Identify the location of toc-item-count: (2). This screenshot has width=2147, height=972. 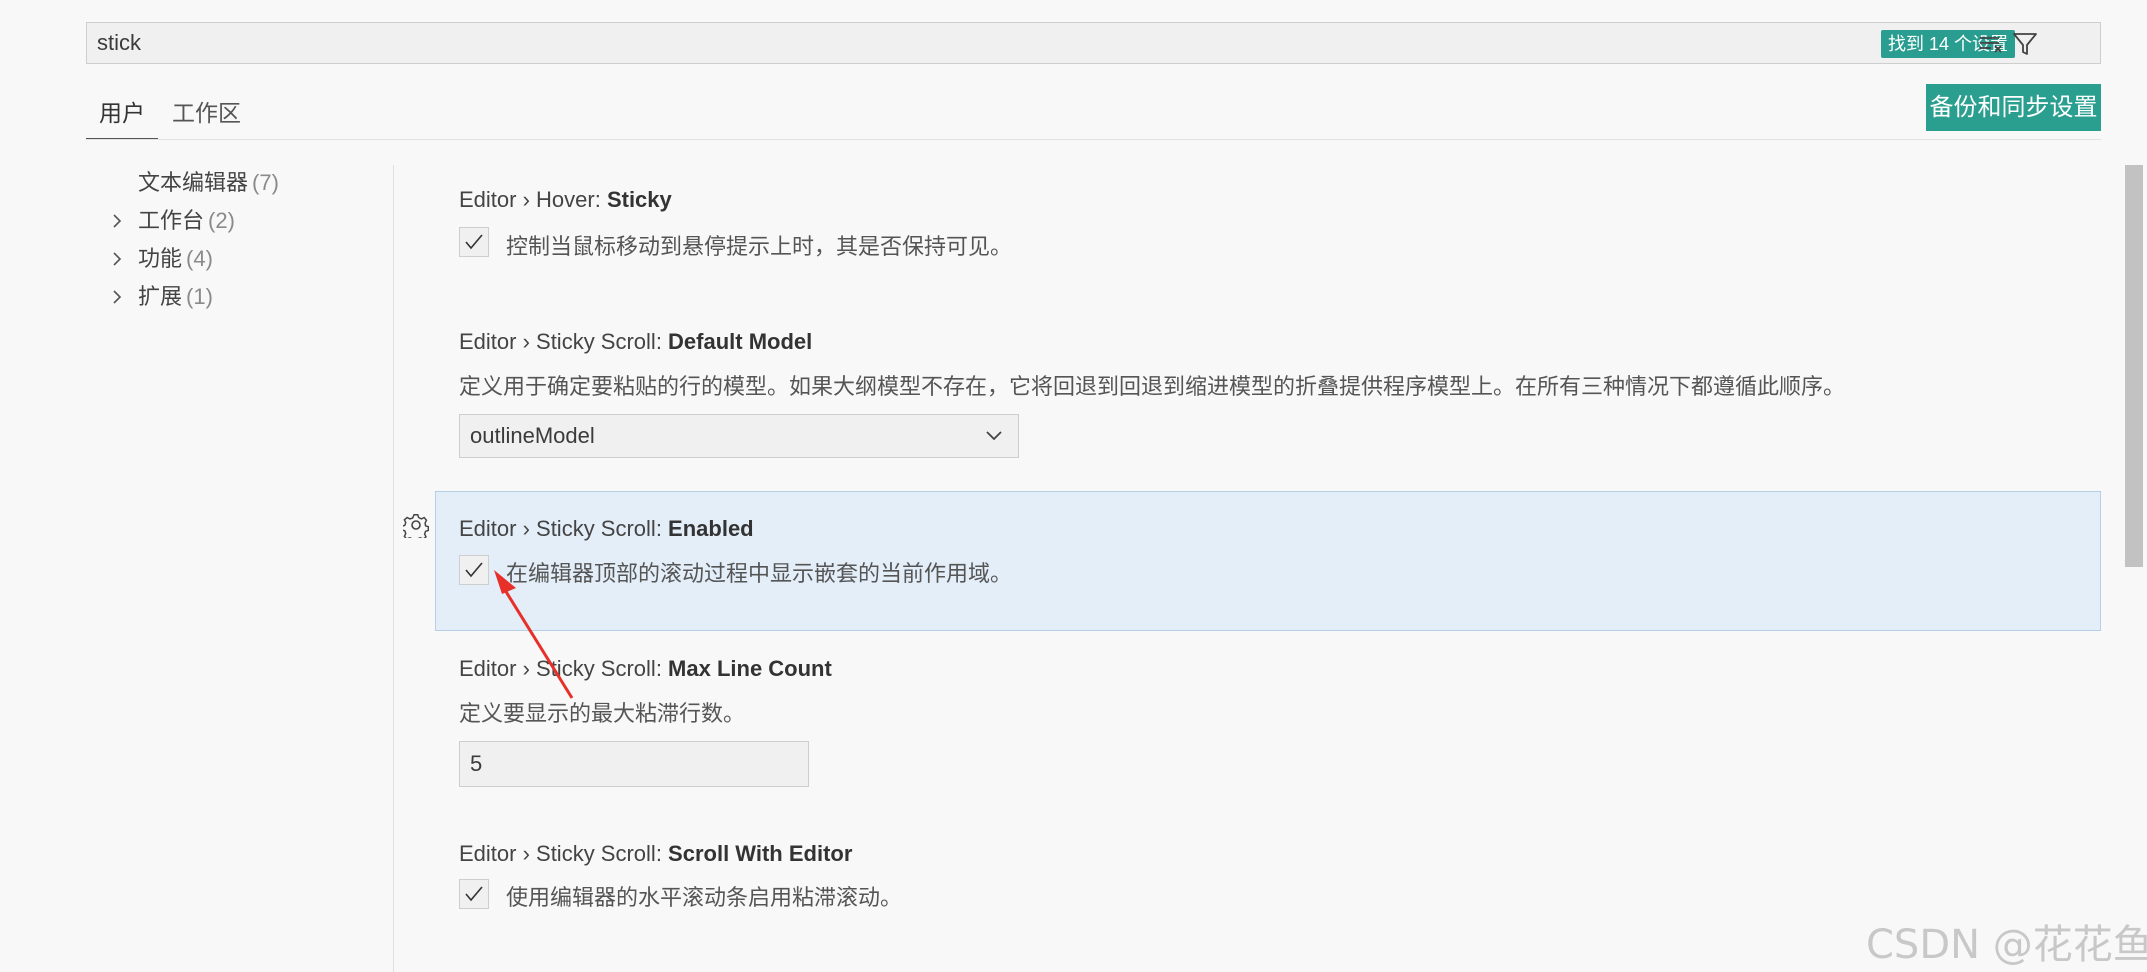
(221, 220).